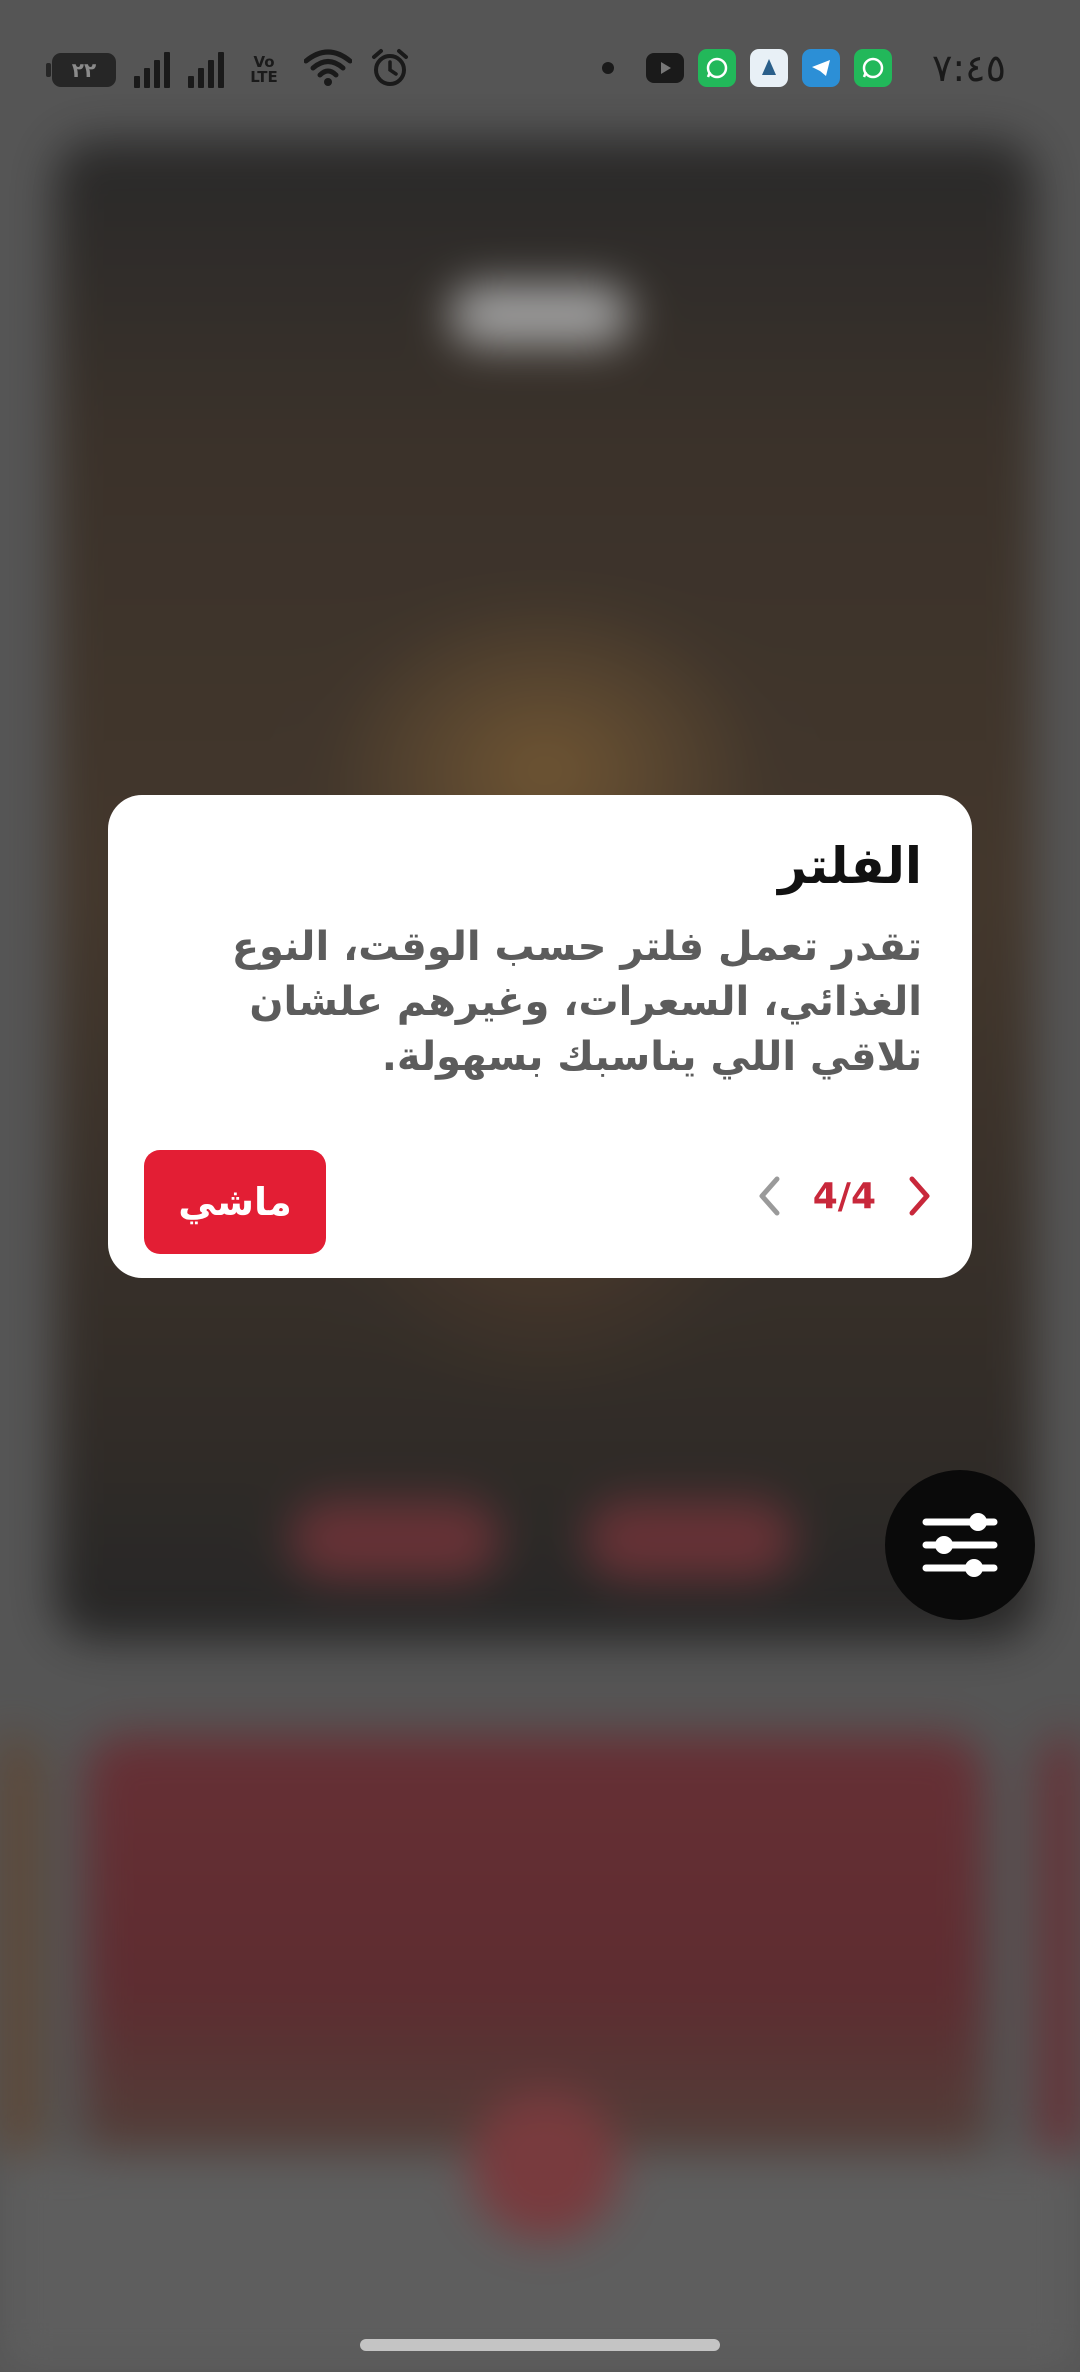 The width and height of the screenshot is (1080, 2372). What do you see at coordinates (850, 866) in the screenshot?
I see `tooltip-title: الفلتر` at bounding box center [850, 866].